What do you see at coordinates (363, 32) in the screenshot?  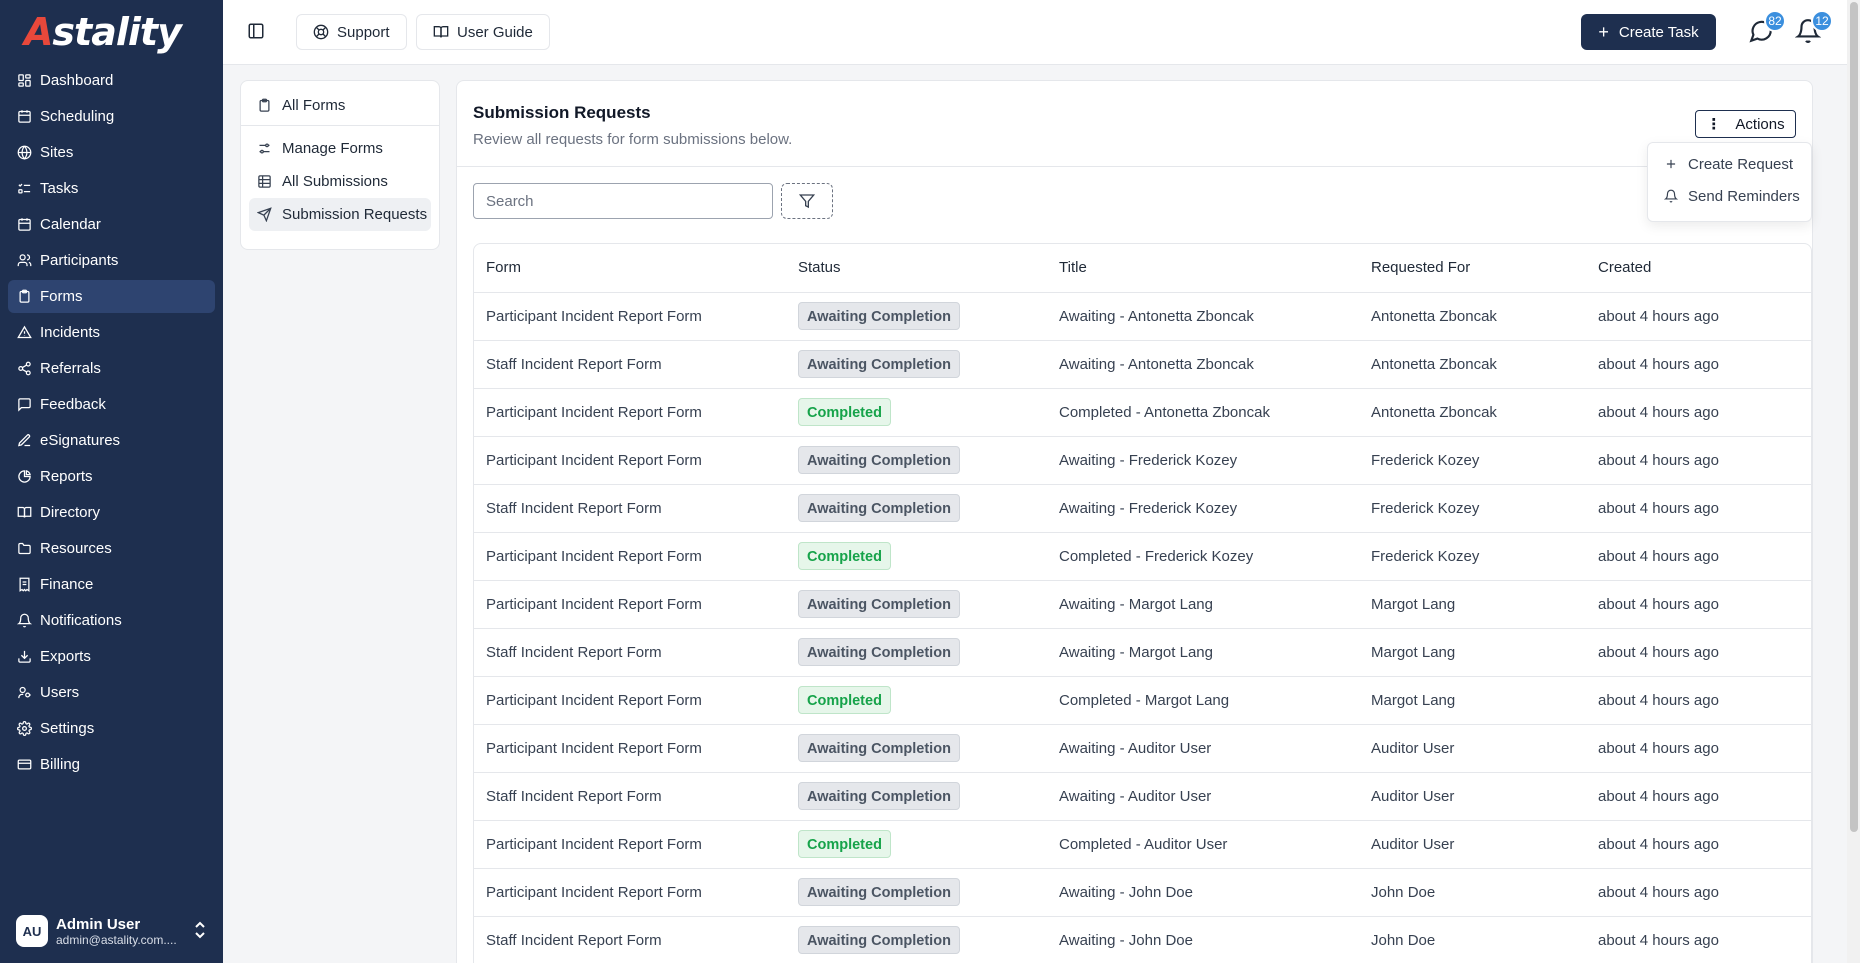 I see `support-label: Support` at bounding box center [363, 32].